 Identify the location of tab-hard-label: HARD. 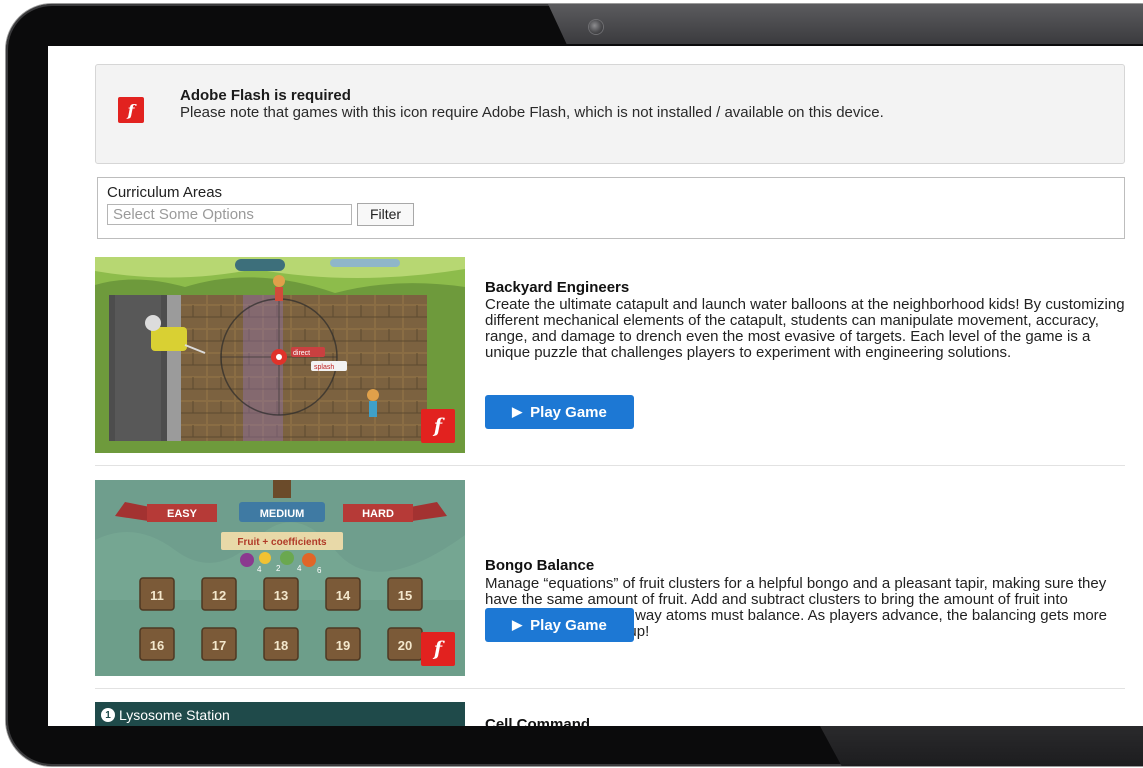
(378, 514).